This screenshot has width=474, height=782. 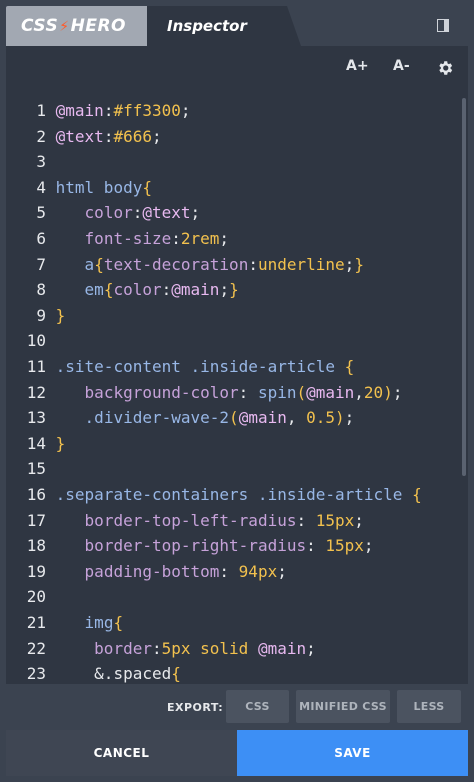 I want to click on footer: CANCEL SAVE, so click(x=237, y=756).